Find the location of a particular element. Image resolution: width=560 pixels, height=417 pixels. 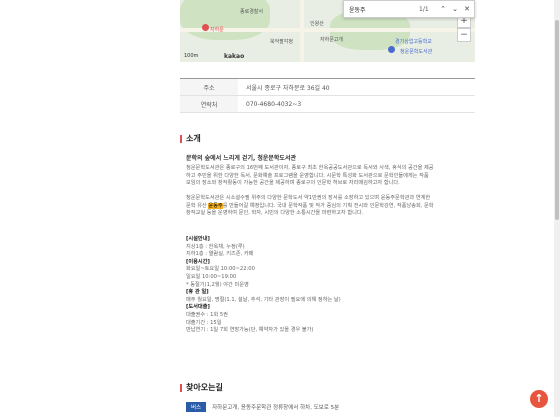

map-park-area is located at coordinates (225, 20).